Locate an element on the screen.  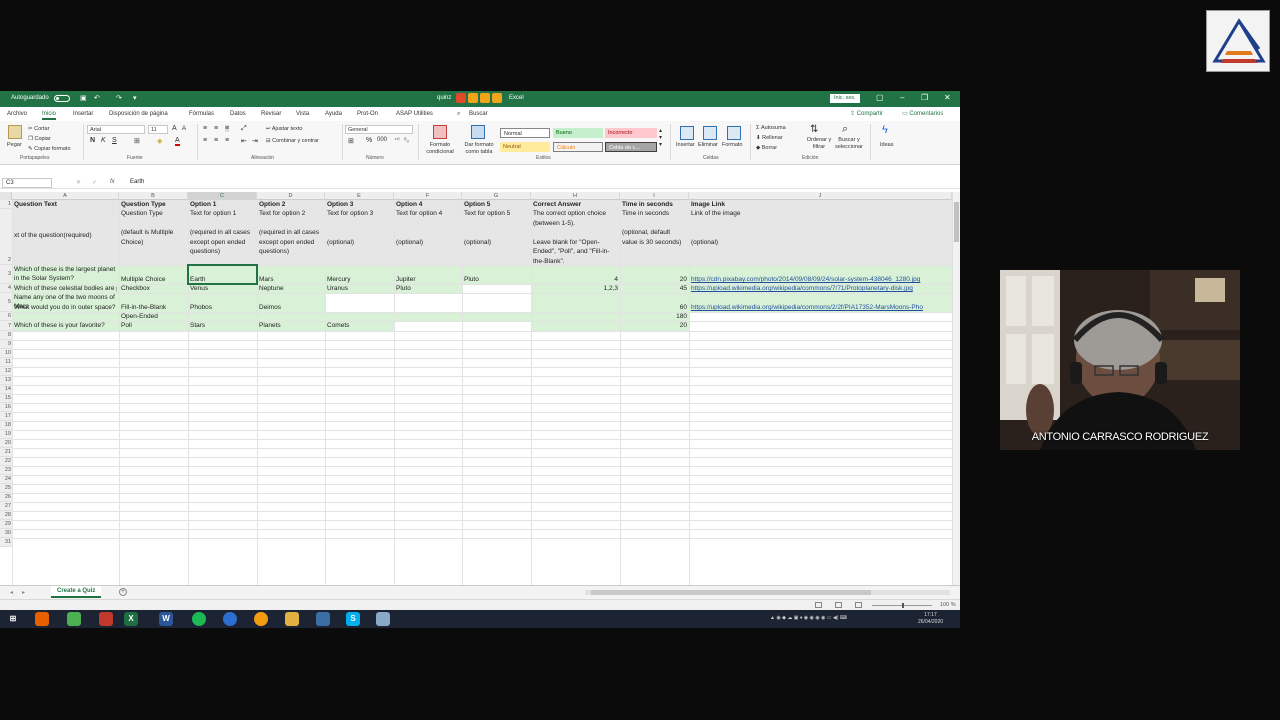
skype-icon: S is located at coordinates (353, 619).